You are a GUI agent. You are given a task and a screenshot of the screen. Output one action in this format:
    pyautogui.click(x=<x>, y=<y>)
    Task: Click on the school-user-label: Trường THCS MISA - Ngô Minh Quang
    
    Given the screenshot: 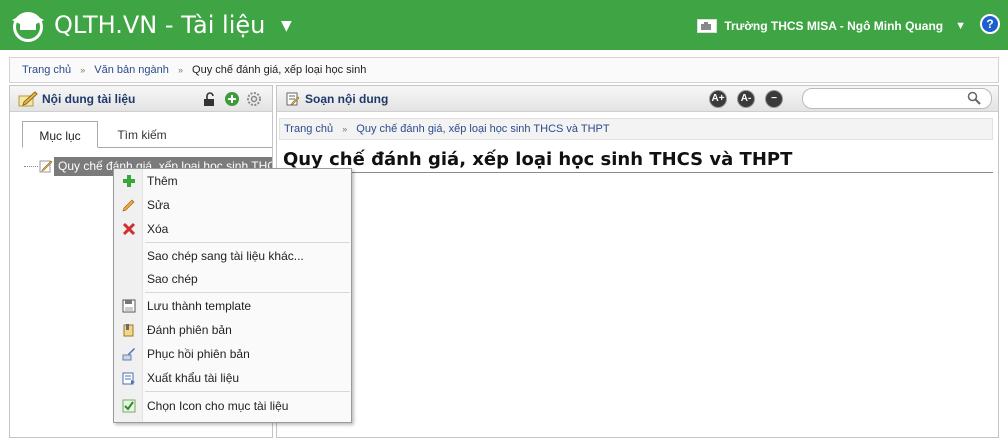 What is the action you would take?
    pyautogui.click(x=834, y=26)
    